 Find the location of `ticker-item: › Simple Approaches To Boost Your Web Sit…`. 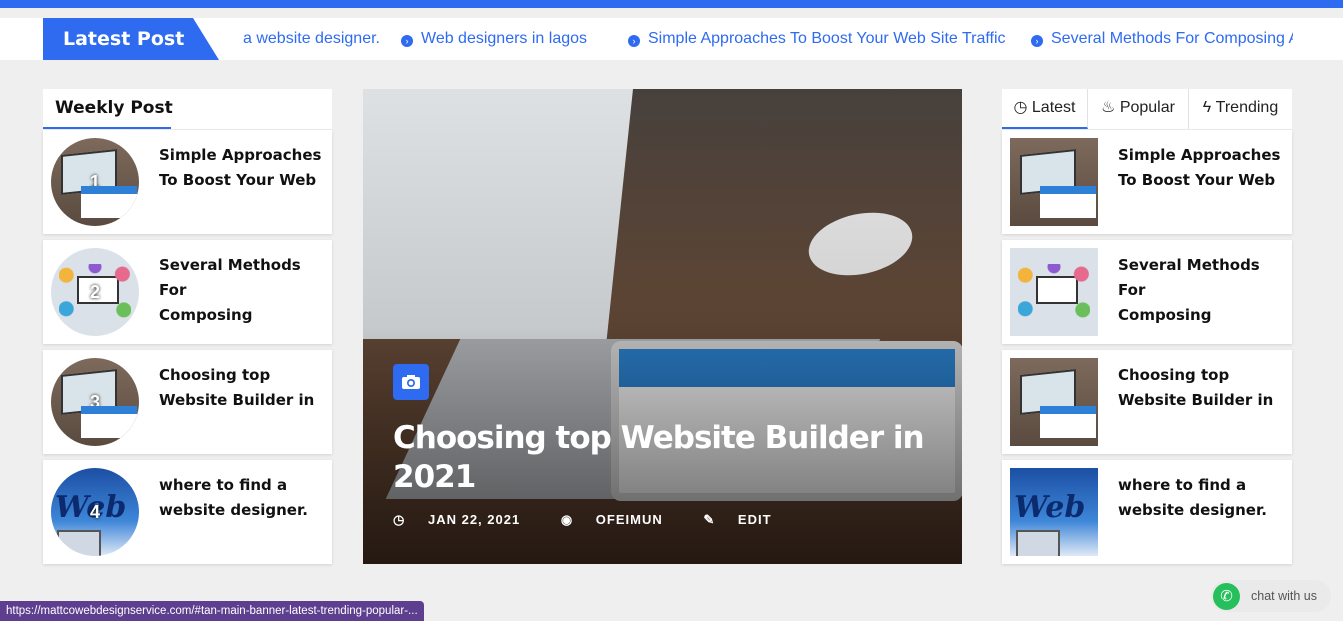

ticker-item: › Simple Approaches To Boost Your Web Sit… is located at coordinates (817, 39).